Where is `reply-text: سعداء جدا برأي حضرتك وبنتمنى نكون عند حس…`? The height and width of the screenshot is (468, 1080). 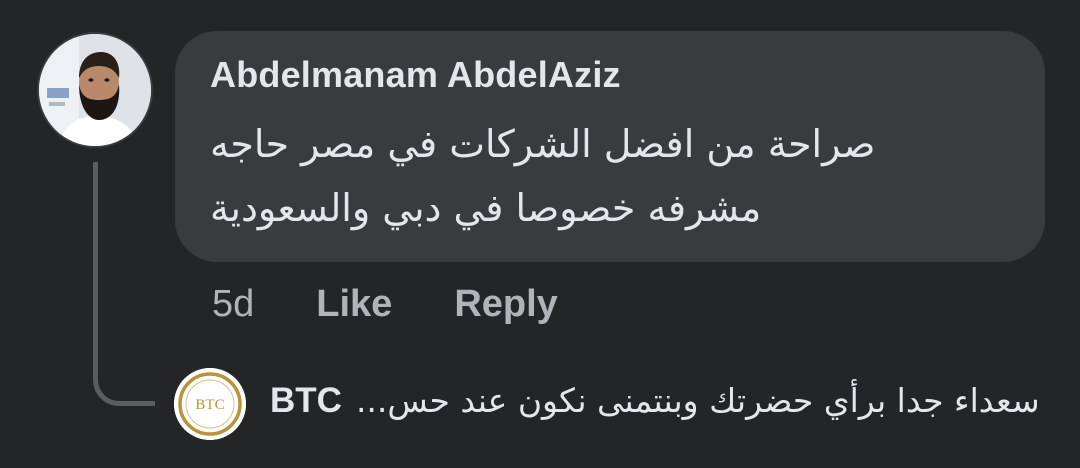 reply-text: سعداء جدا برأي حضرتك وبنتمنى نكون عند حس… is located at coordinates (697, 400).